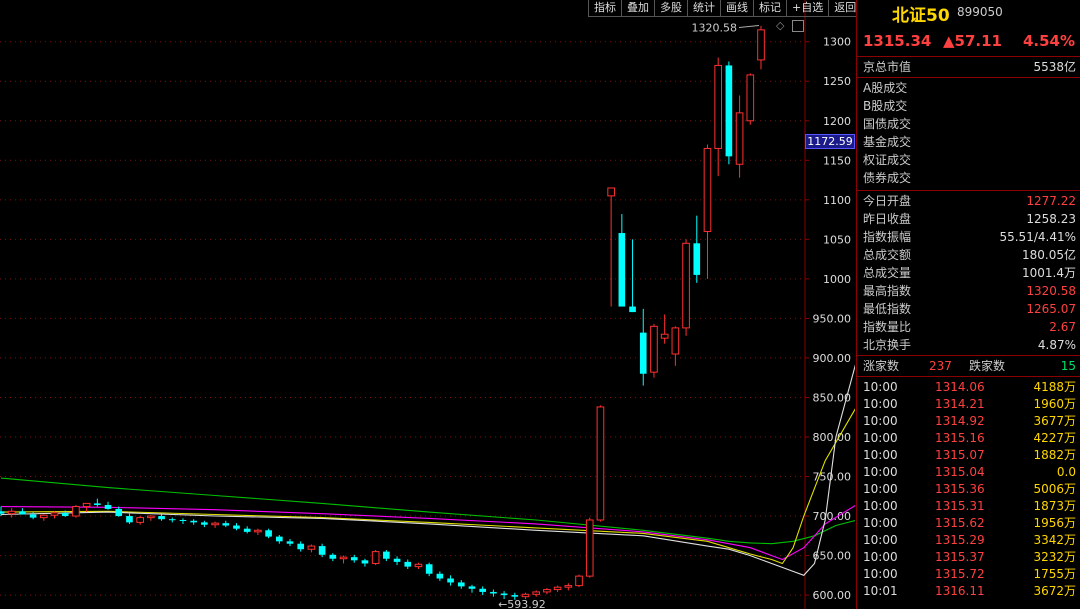 The image size is (1080, 609). Describe the element at coordinates (960, 472) in the screenshot. I see `tick-price: 1315.04` at that location.